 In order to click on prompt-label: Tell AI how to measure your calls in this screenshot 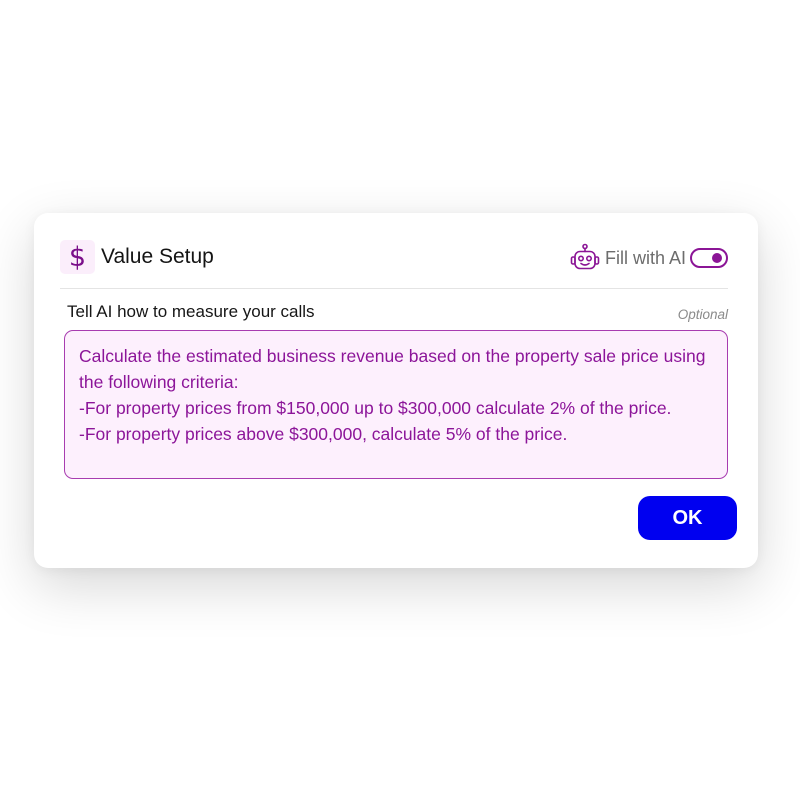, I will do `click(191, 311)`.